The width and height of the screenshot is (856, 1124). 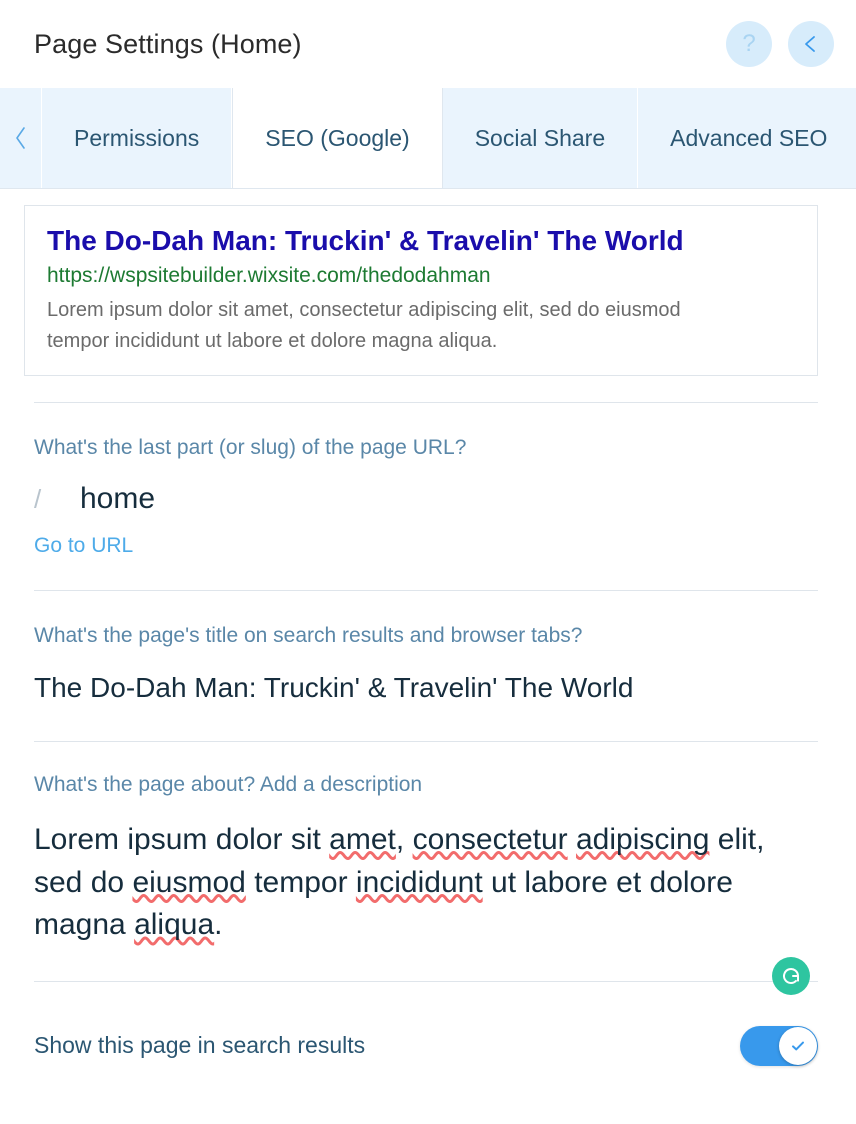 I want to click on spellcheck-word: adipiscing, so click(x=643, y=840).